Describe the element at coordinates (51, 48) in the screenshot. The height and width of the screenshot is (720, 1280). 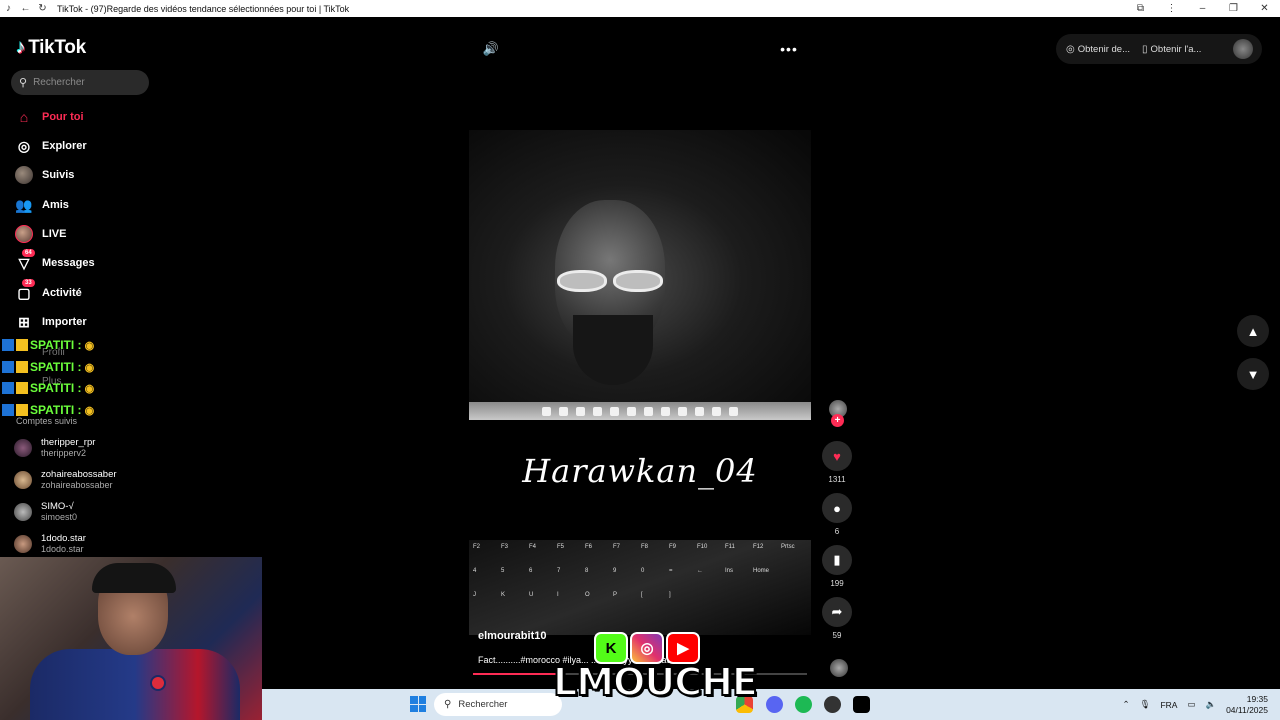
I see `tiktok-logo: ♪ TikTok` at that location.